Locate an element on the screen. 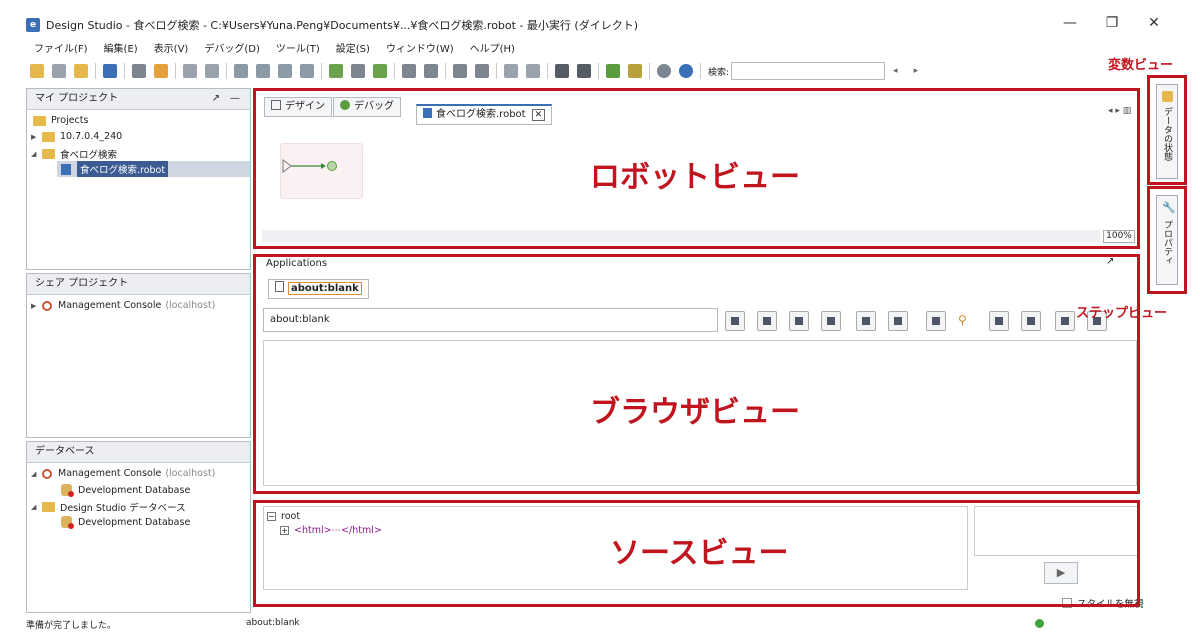 The image size is (1200, 642). globe-settings-icon is located at coordinates (686, 71).